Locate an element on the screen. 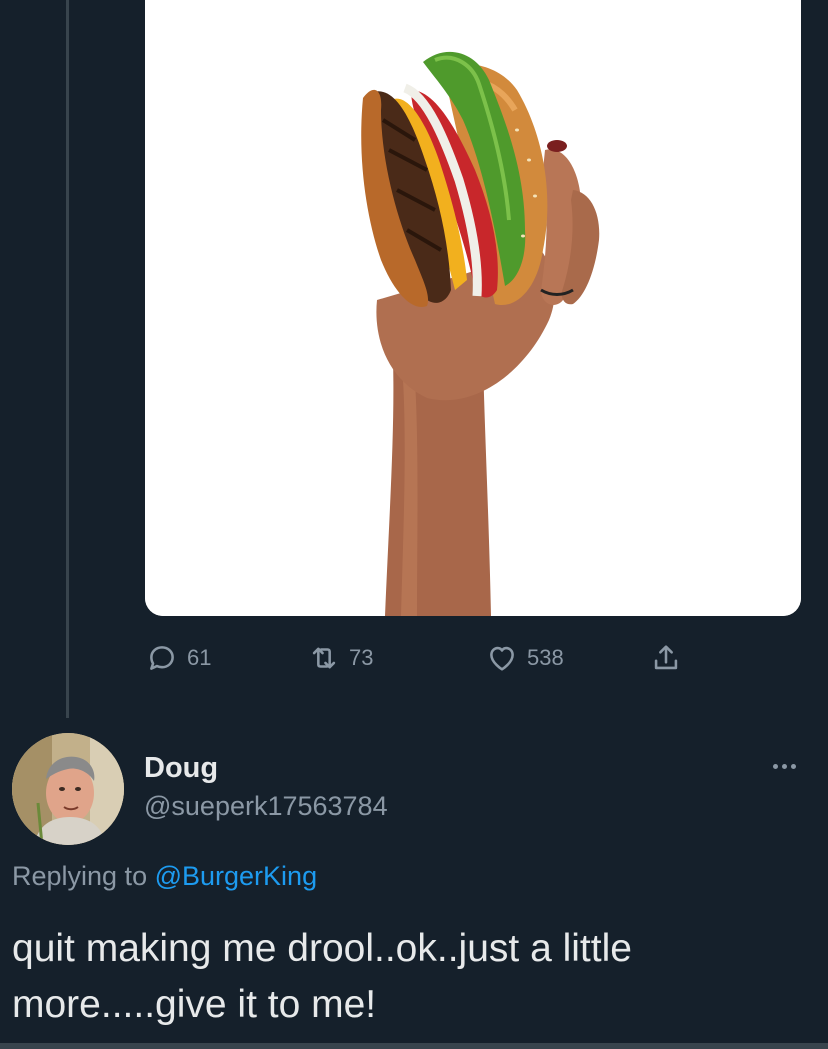  user-handle: @sueperk17563784 is located at coordinates (266, 806).